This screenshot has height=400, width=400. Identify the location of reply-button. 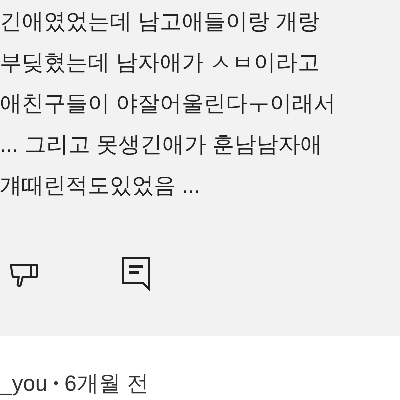
(136, 274).